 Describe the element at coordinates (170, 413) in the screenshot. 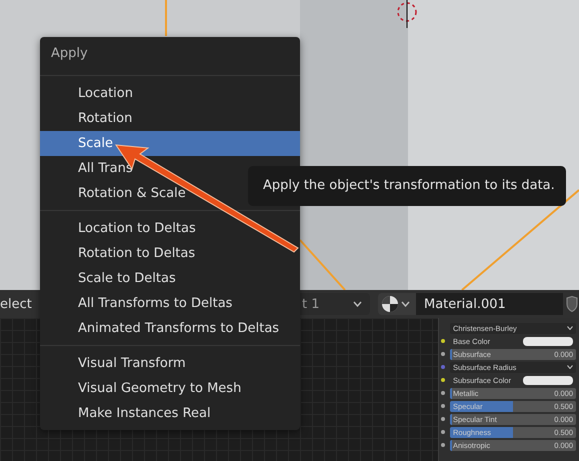

I see `menu-item: Make Instances Real` at that location.